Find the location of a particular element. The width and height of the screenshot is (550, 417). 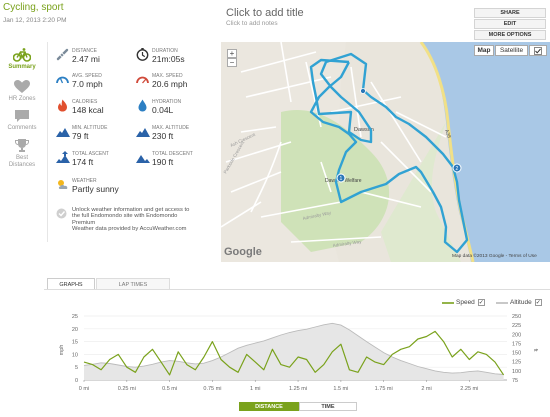

stat-max-altitude: MAX. ALTITUDE 230 ft is located at coordinates (176, 134).